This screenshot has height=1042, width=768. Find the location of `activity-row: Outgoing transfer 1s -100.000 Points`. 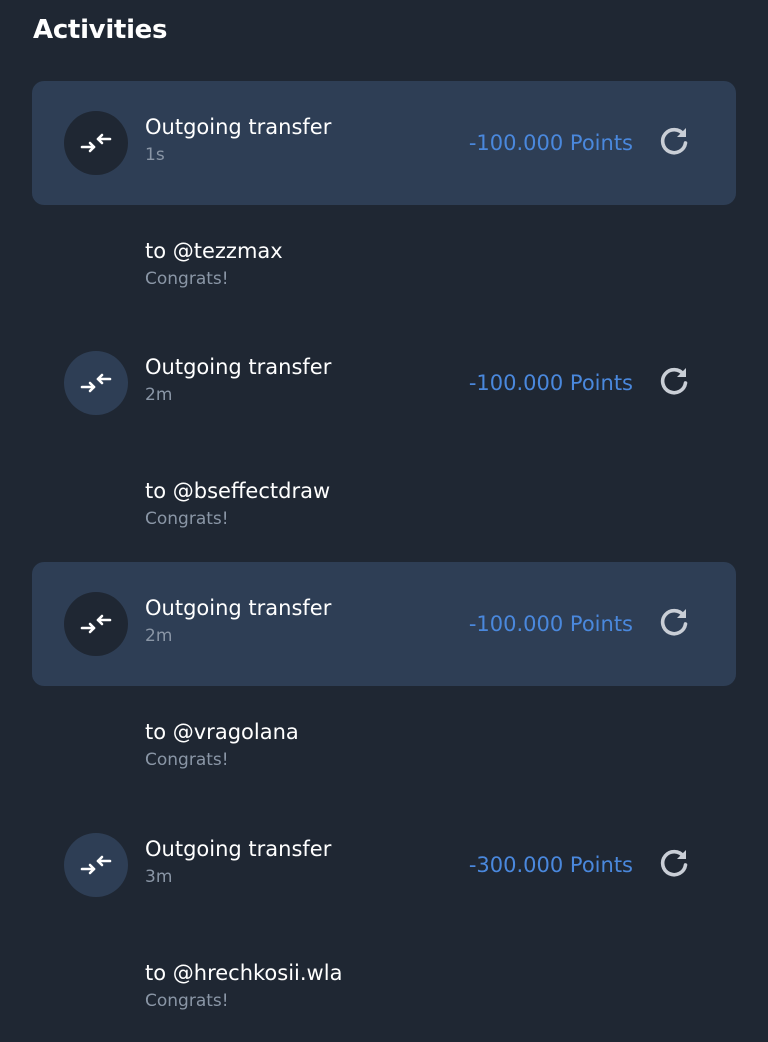

activity-row: Outgoing transfer 1s -100.000 Points is located at coordinates (384, 143).